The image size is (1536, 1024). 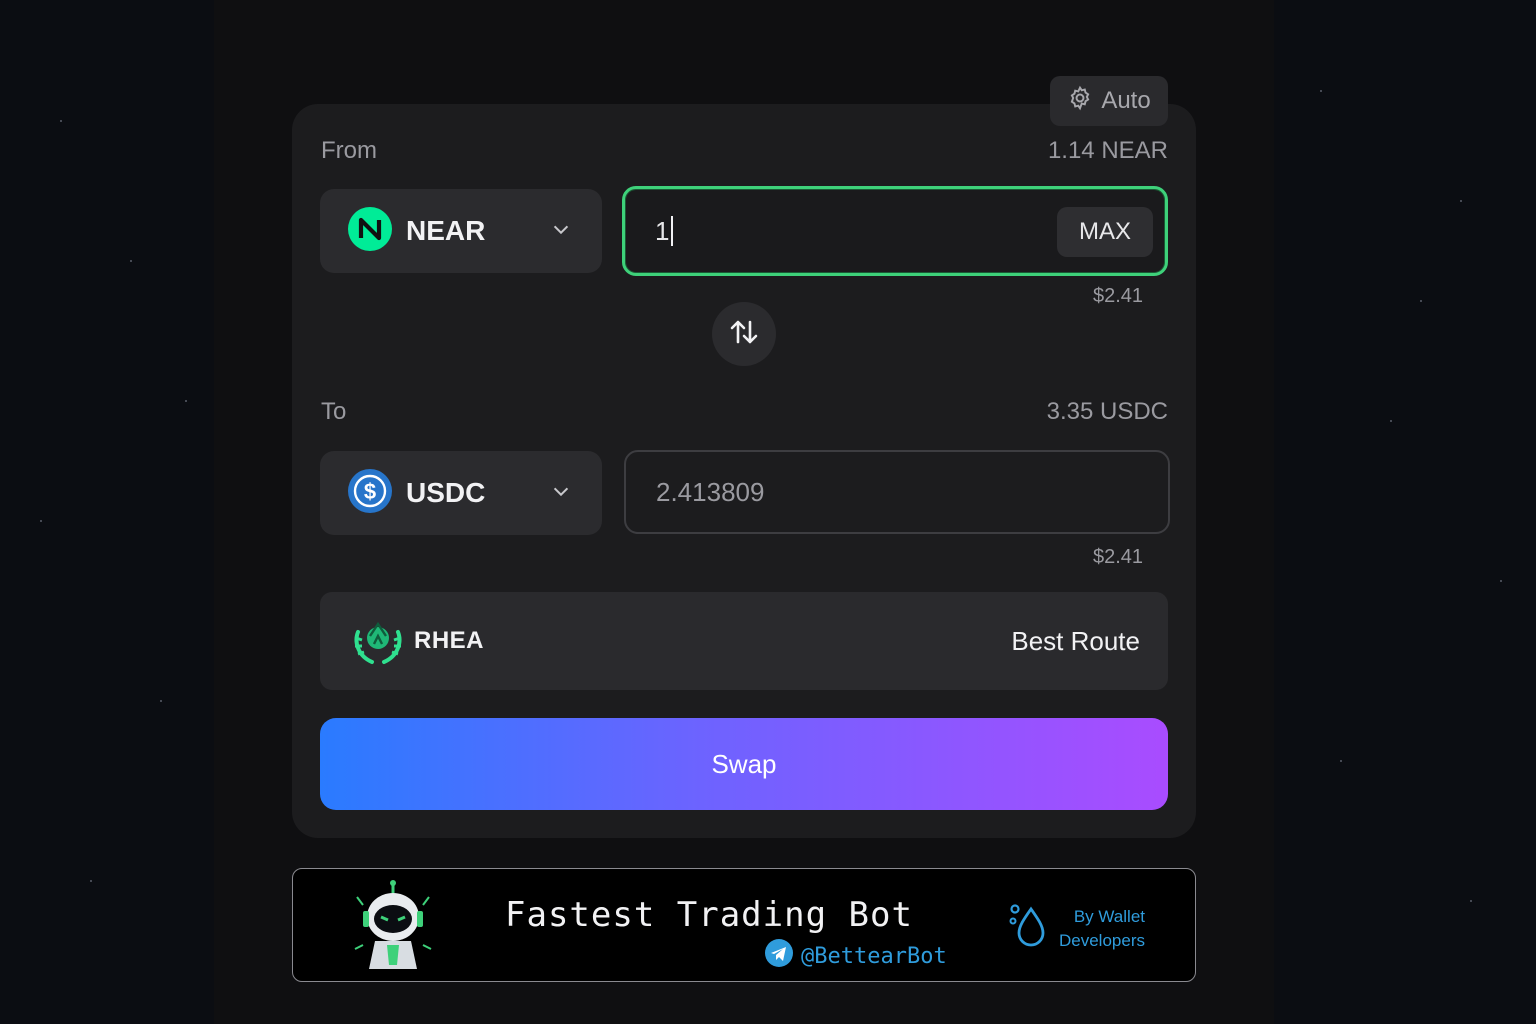 What do you see at coordinates (1080, 101) in the screenshot?
I see `gear-icon` at bounding box center [1080, 101].